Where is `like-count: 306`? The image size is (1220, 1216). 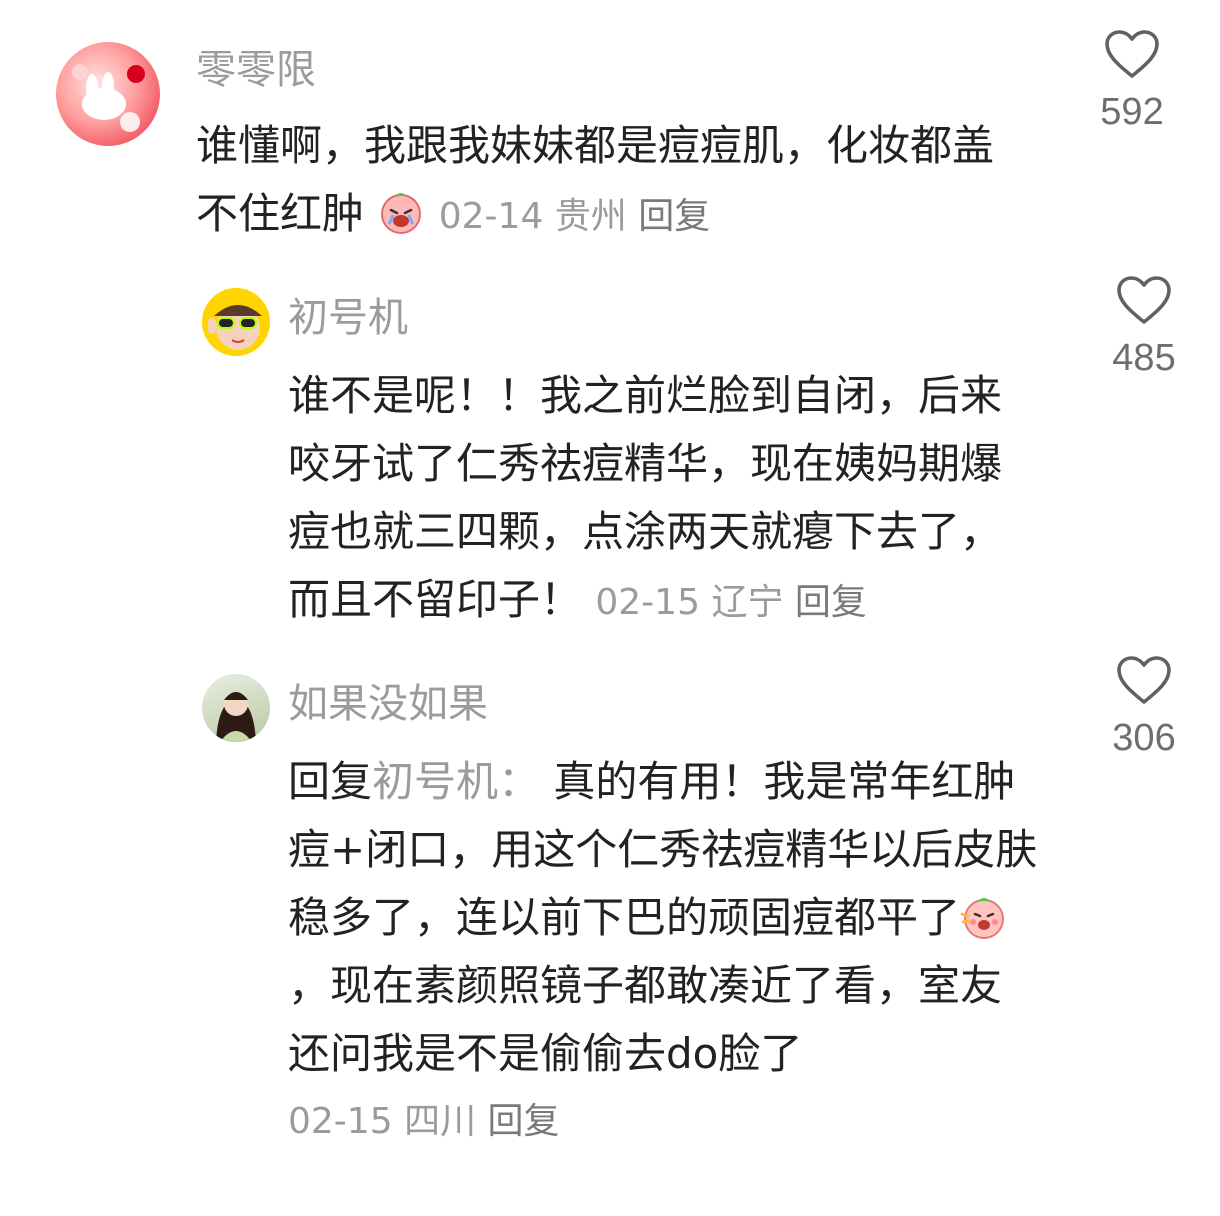 like-count: 306 is located at coordinates (1144, 738).